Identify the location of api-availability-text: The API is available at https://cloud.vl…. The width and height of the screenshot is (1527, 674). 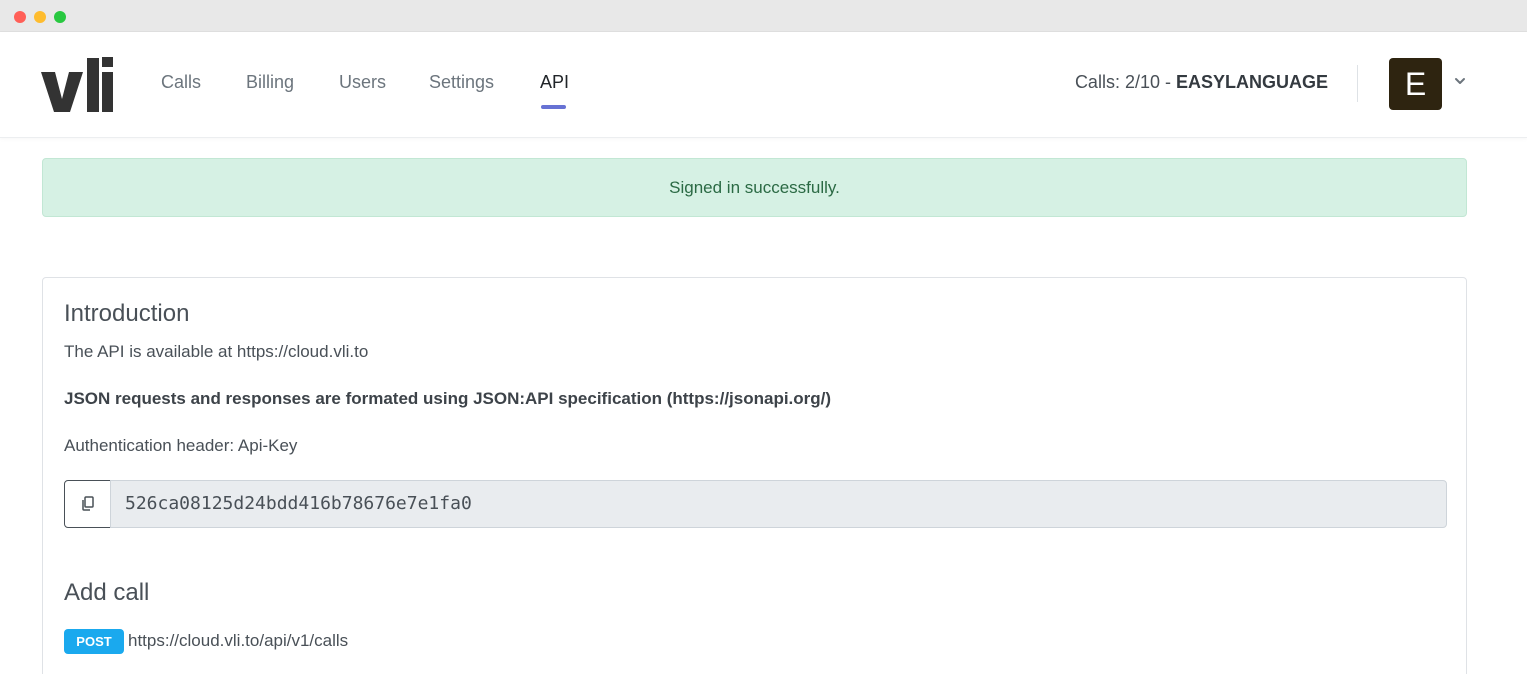
(216, 351).